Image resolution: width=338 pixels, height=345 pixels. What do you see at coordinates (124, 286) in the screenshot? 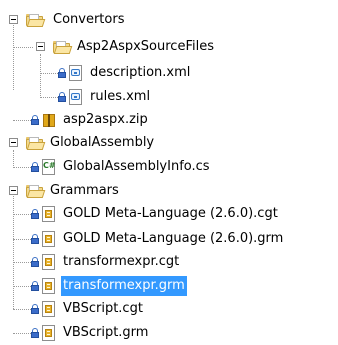
I see `tree-item-label-selected: transformexpr.grm` at bounding box center [124, 286].